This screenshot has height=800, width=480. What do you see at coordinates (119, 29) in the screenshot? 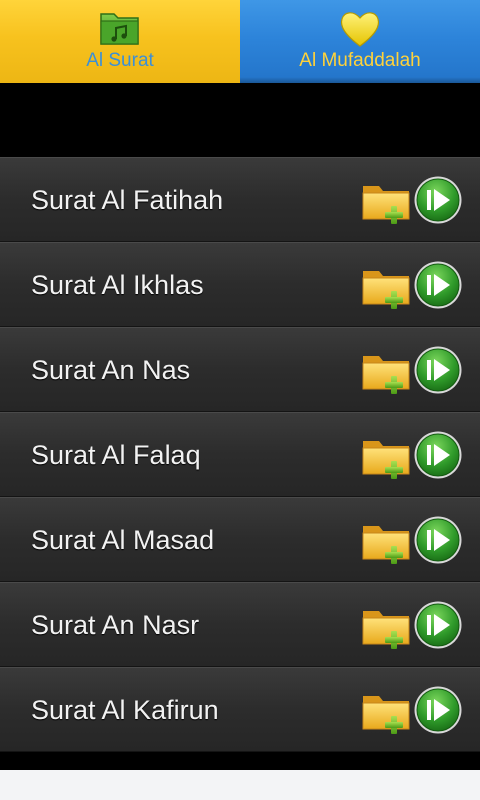
I see `music-folder-icon` at bounding box center [119, 29].